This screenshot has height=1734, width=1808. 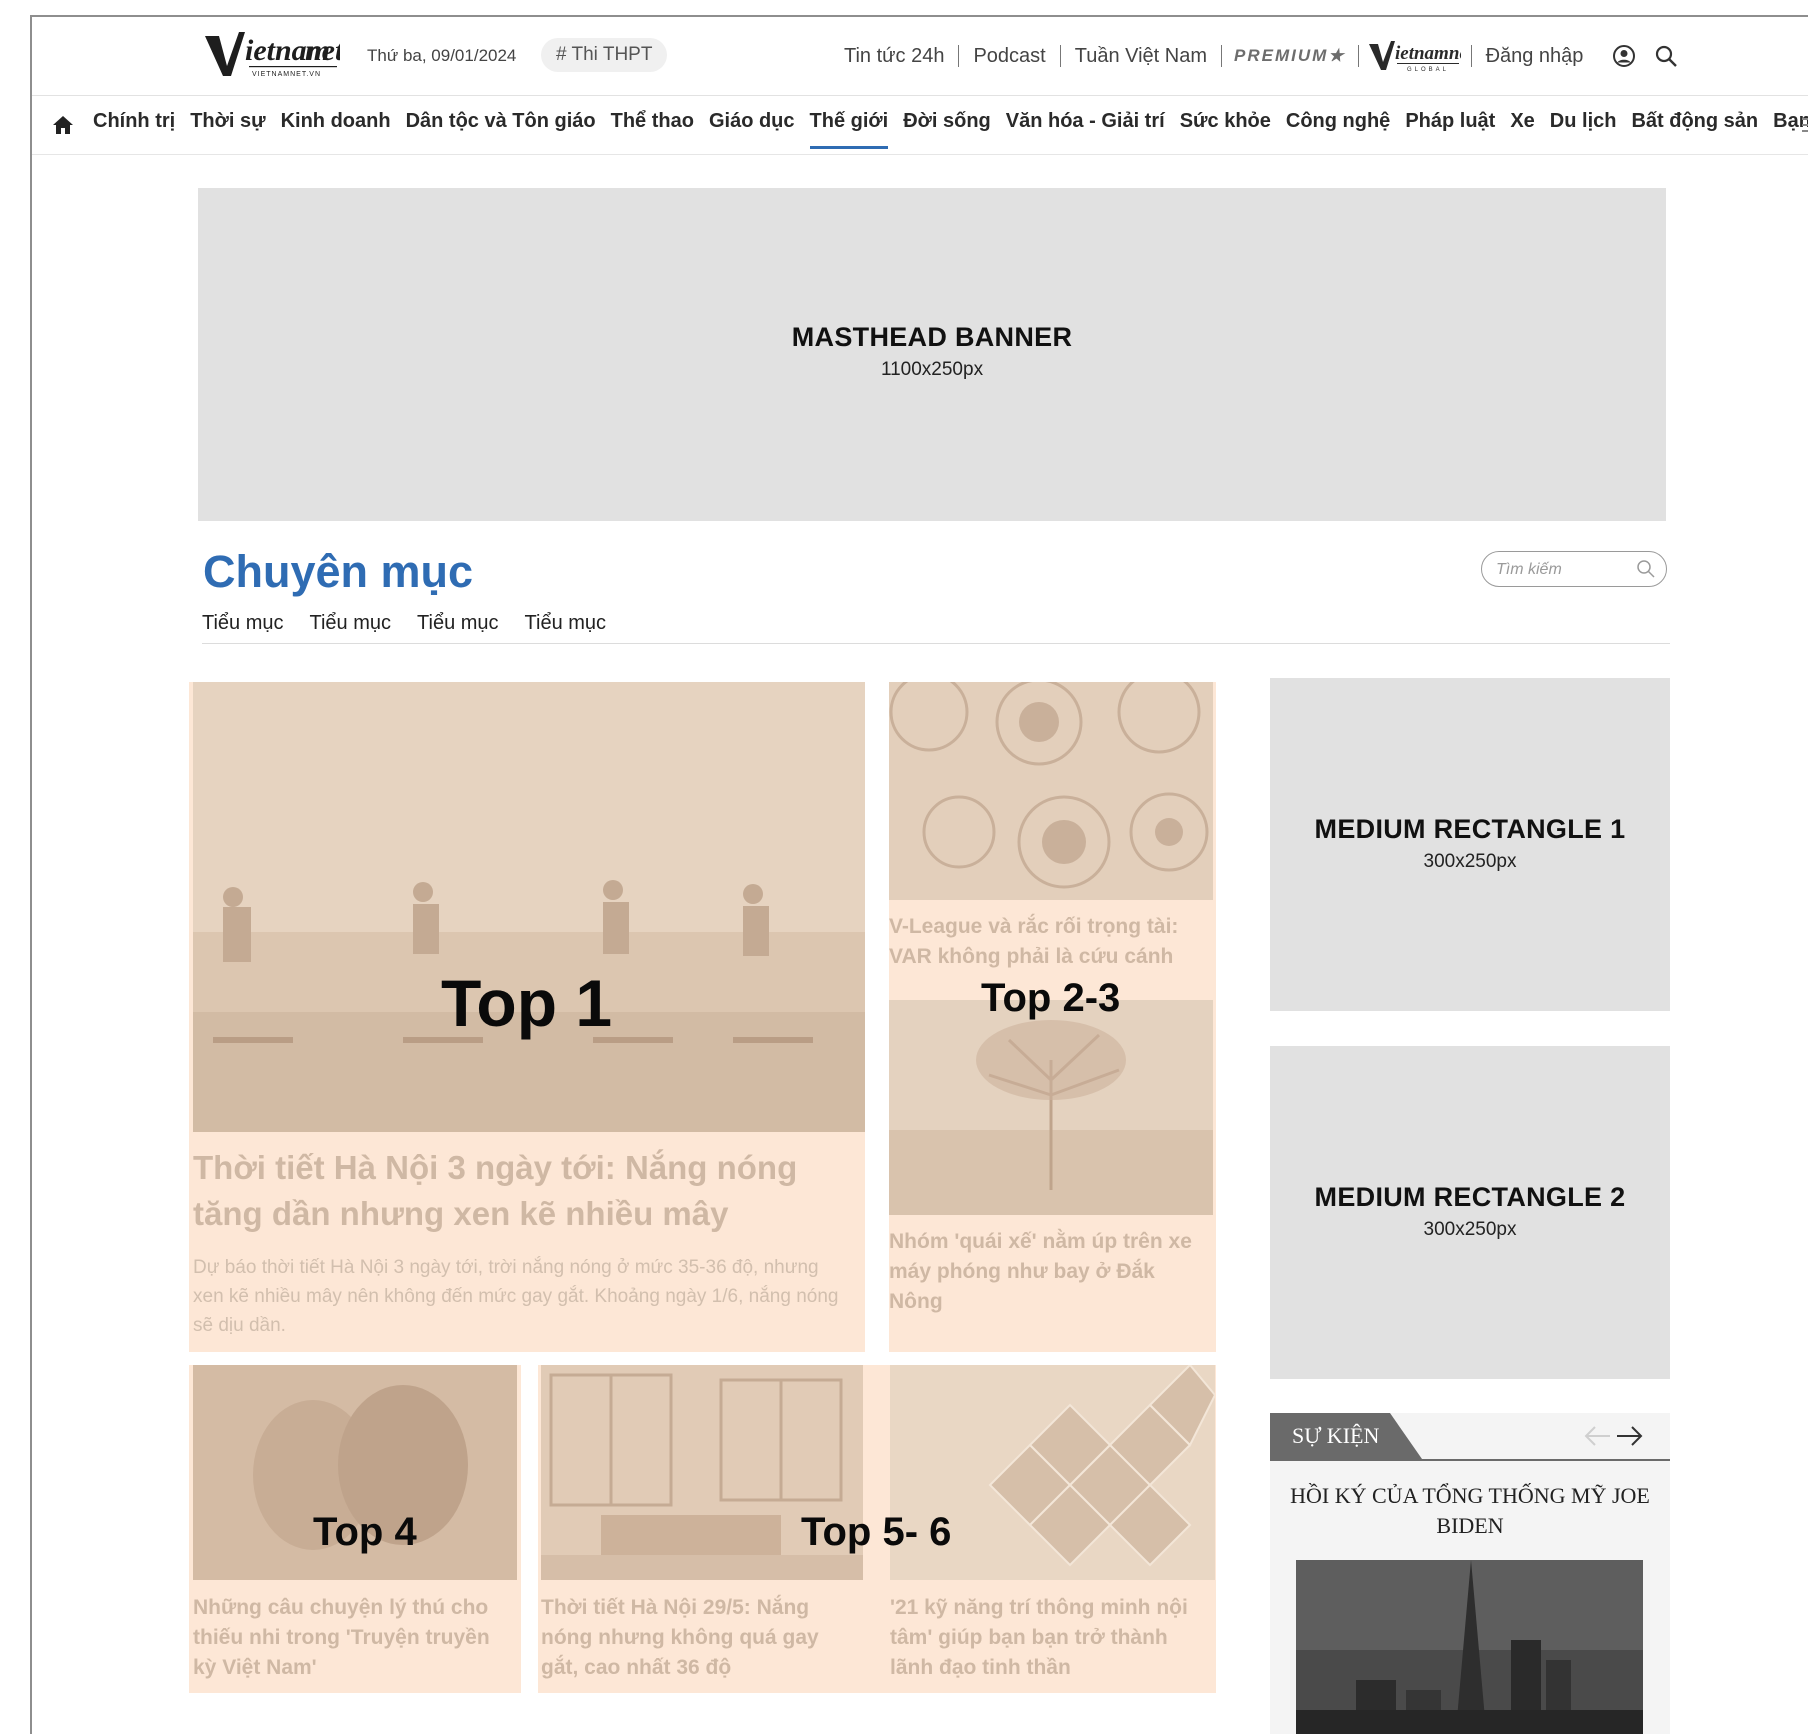 I want to click on separator, so click(x=1358, y=56).